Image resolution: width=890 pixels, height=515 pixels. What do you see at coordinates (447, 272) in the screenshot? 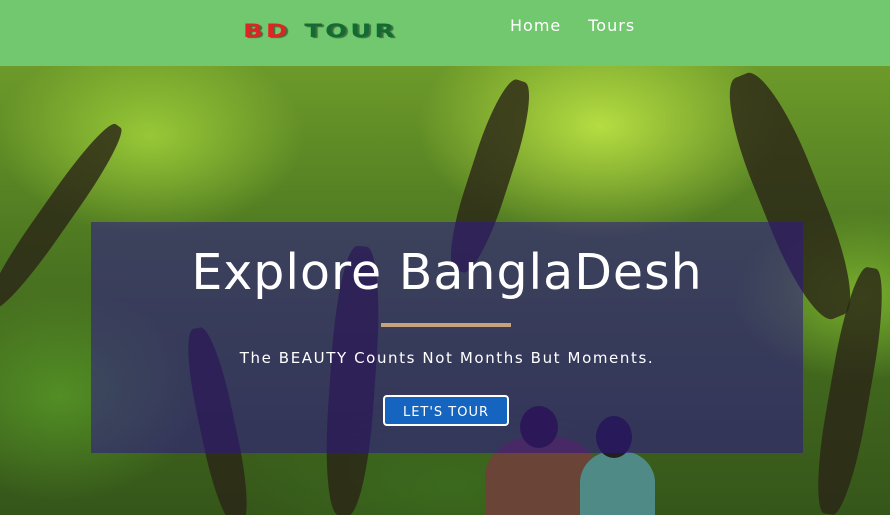
I see `hero-headline: Explore BanglaDesh` at bounding box center [447, 272].